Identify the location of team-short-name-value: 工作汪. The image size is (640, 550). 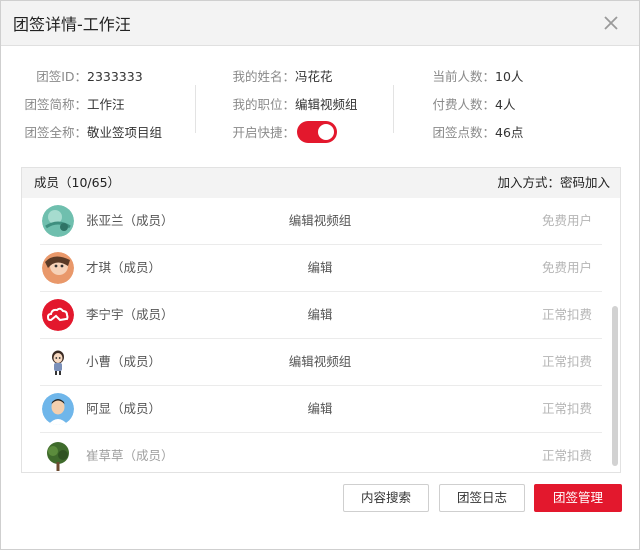
(106, 104).